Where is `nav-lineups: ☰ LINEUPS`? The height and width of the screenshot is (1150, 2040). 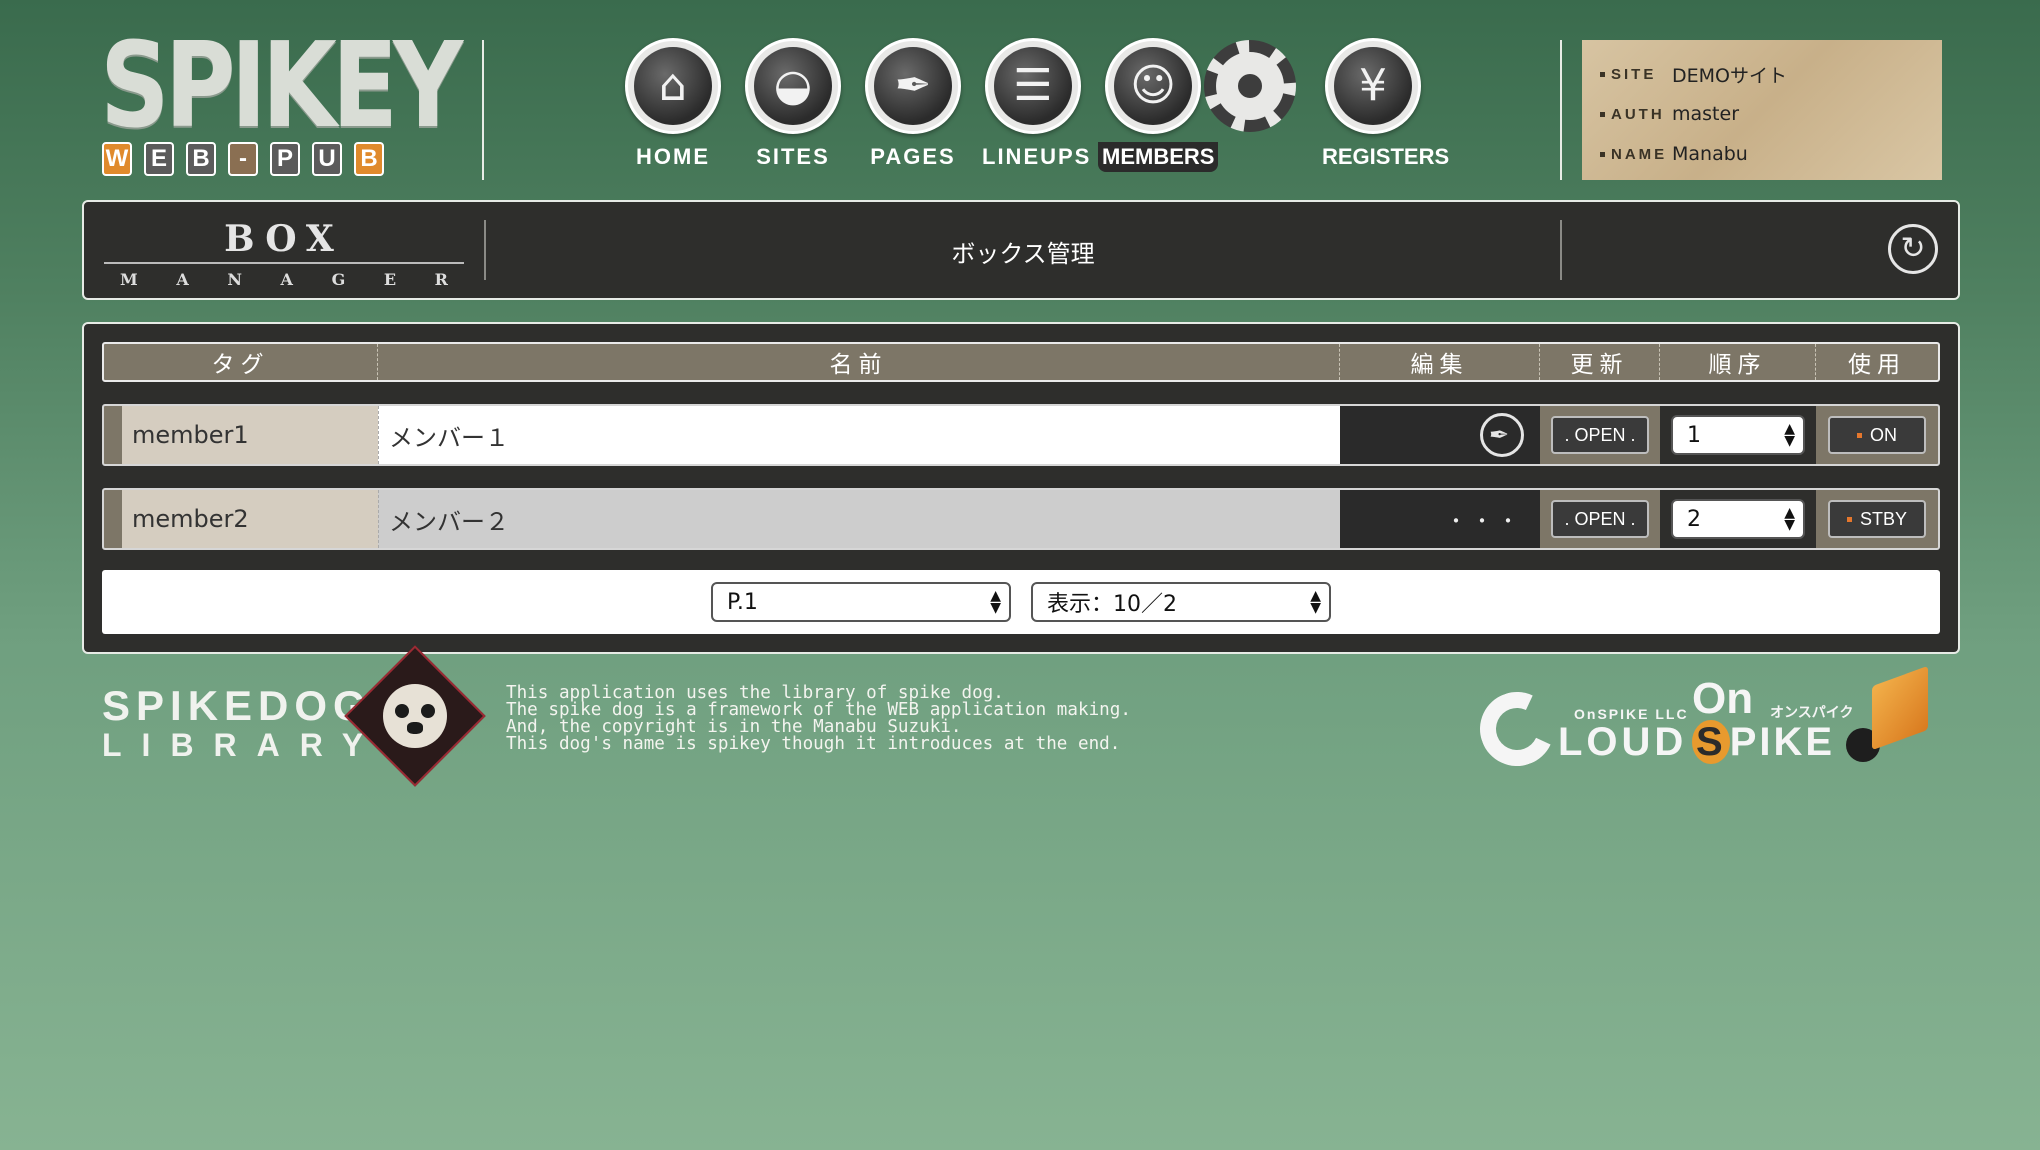 nav-lineups: ☰ LINEUPS is located at coordinates (1033, 105).